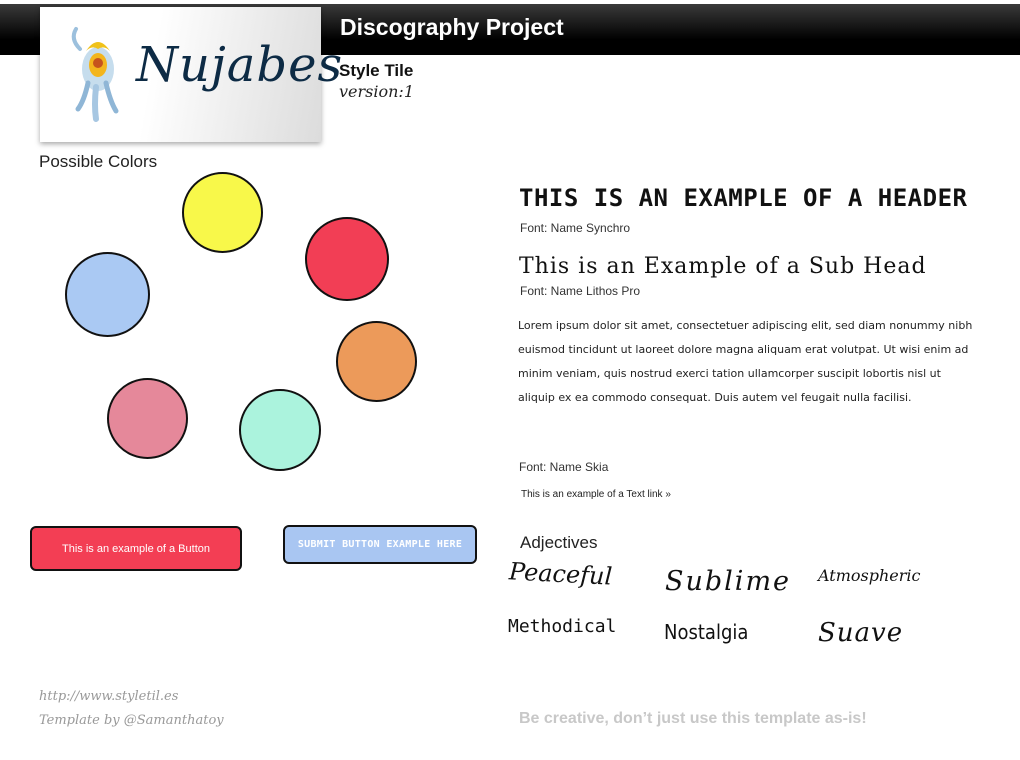 This screenshot has height=760, width=1020. I want to click on adjective-sublime: Sublime, so click(728, 581).